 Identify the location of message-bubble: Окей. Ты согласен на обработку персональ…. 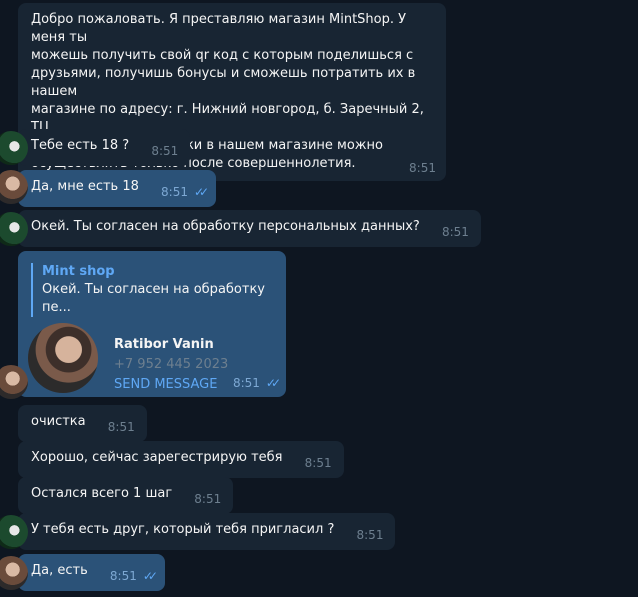
(240, 228).